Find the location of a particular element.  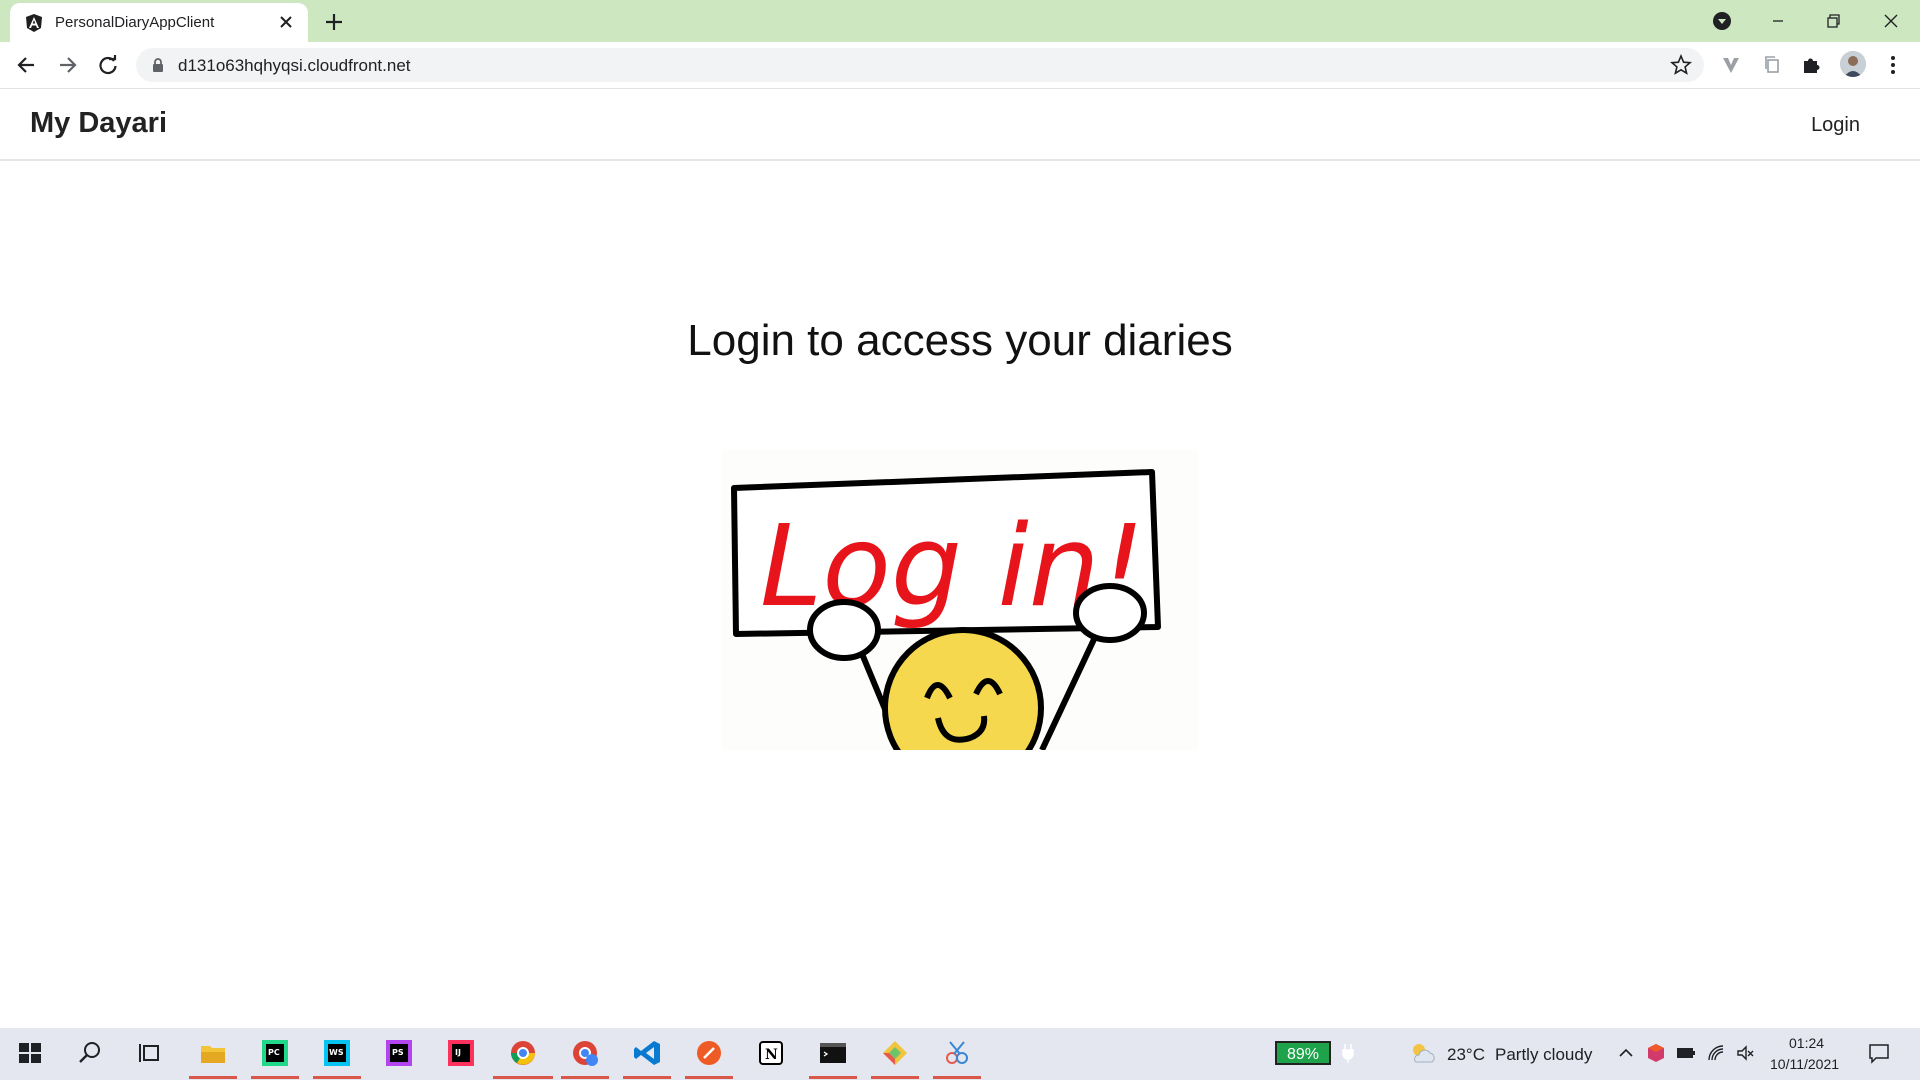

copy-extension-icon is located at coordinates (1772, 65).